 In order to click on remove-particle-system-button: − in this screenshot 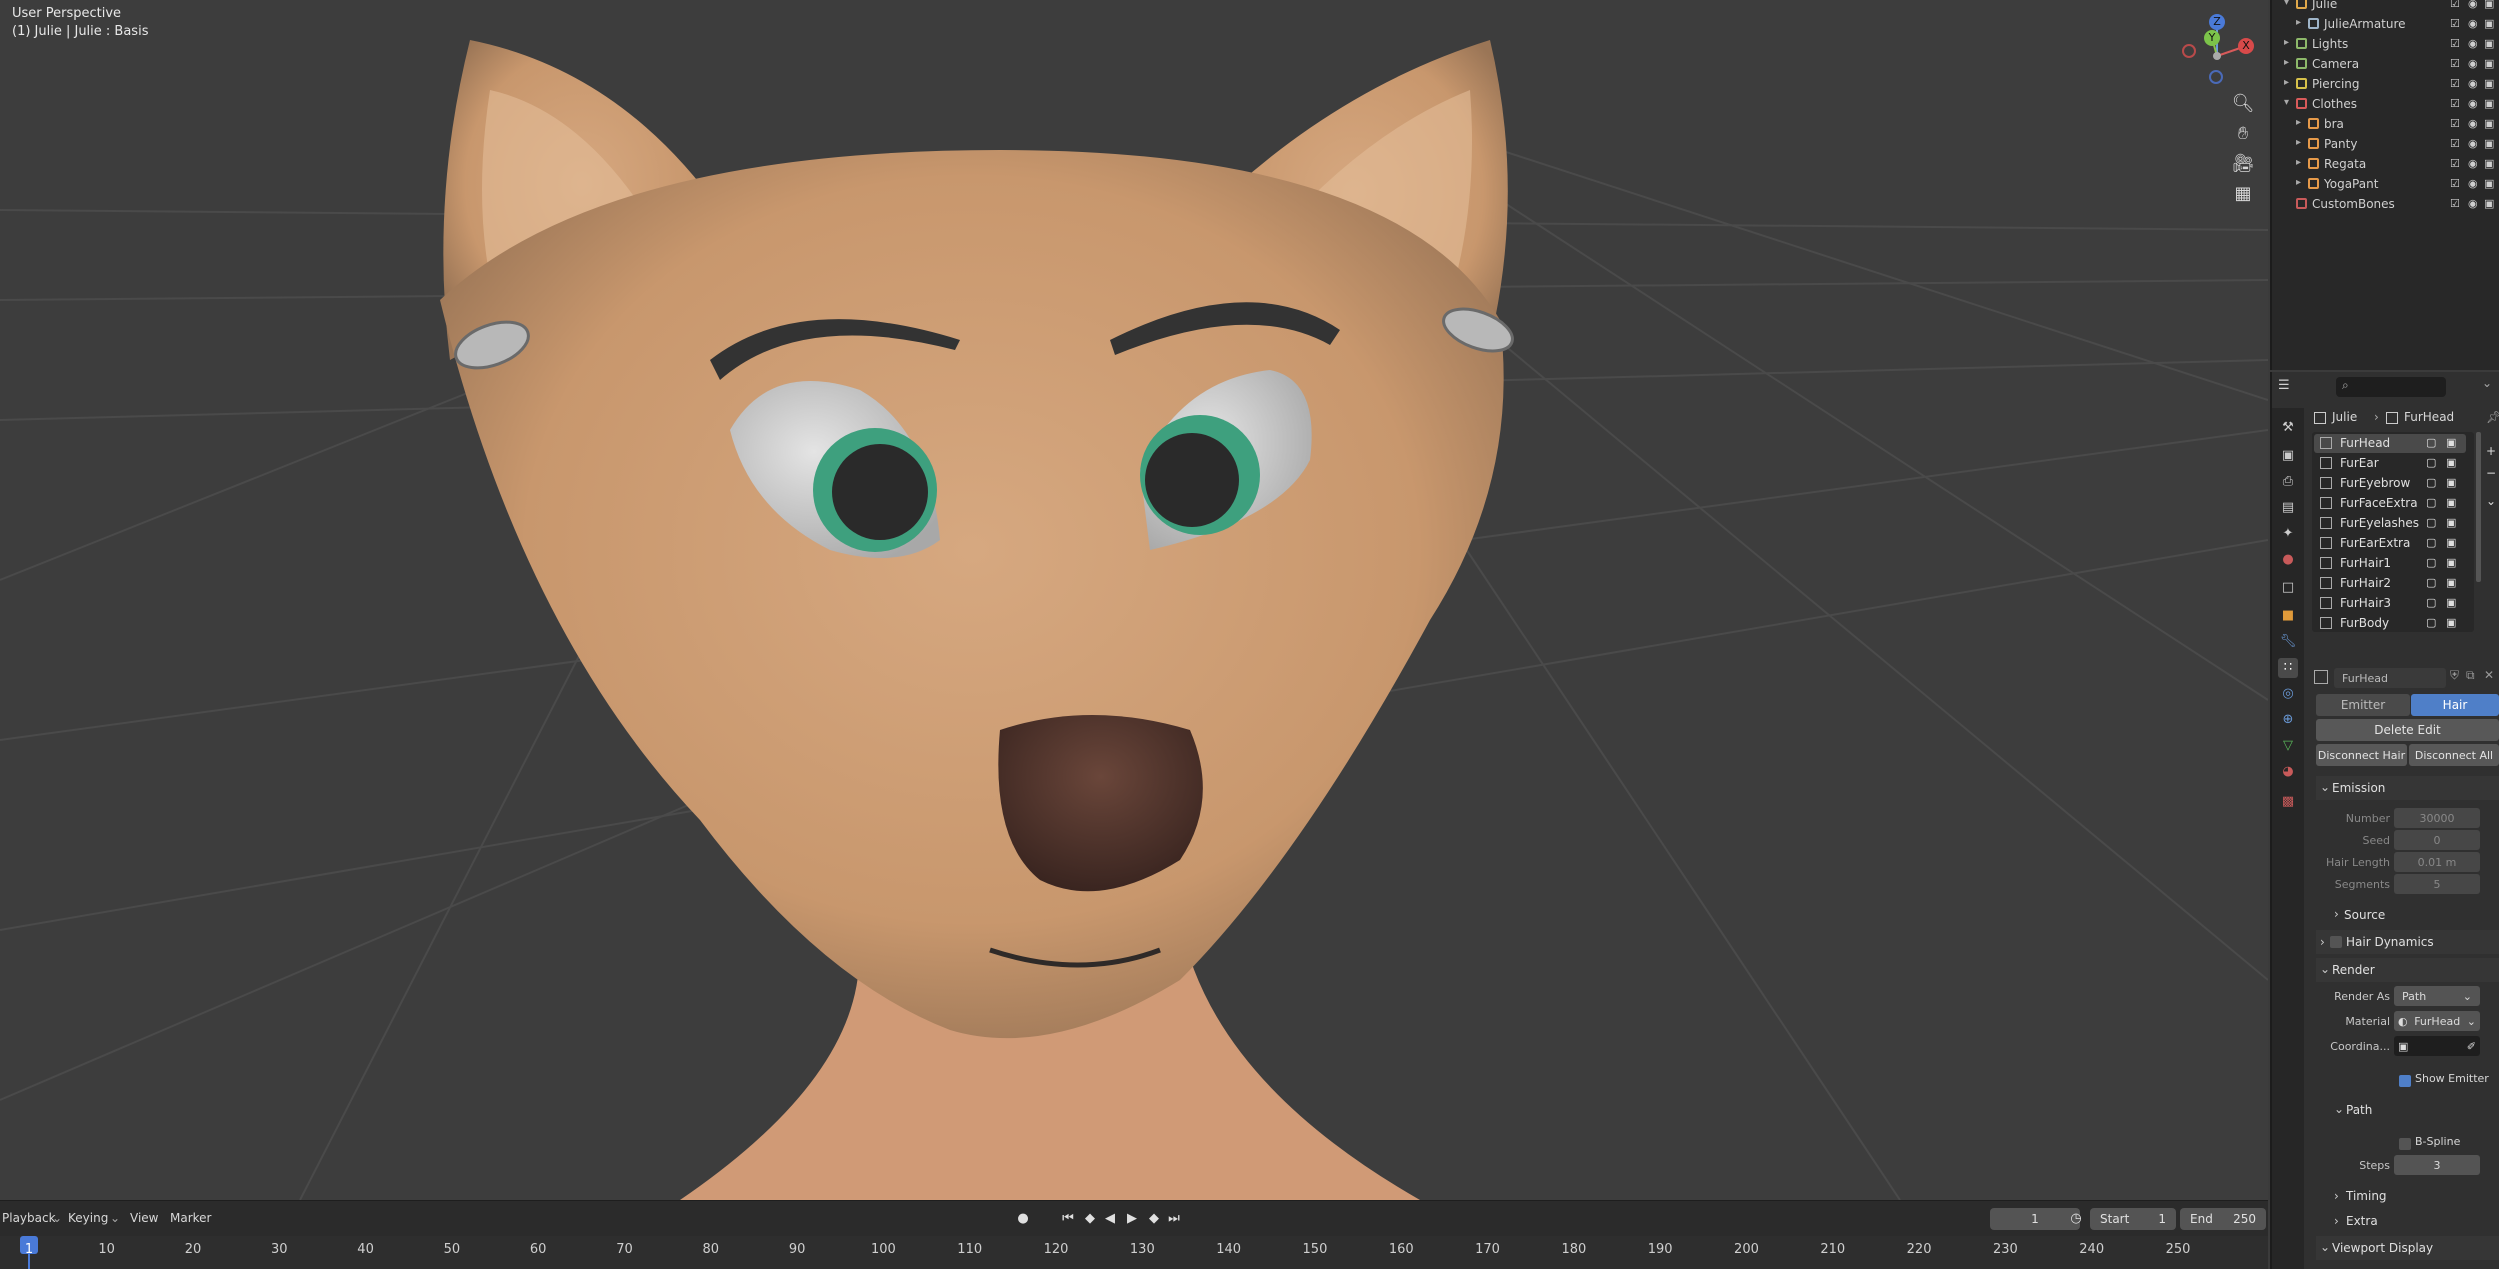, I will do `click(2491, 473)`.